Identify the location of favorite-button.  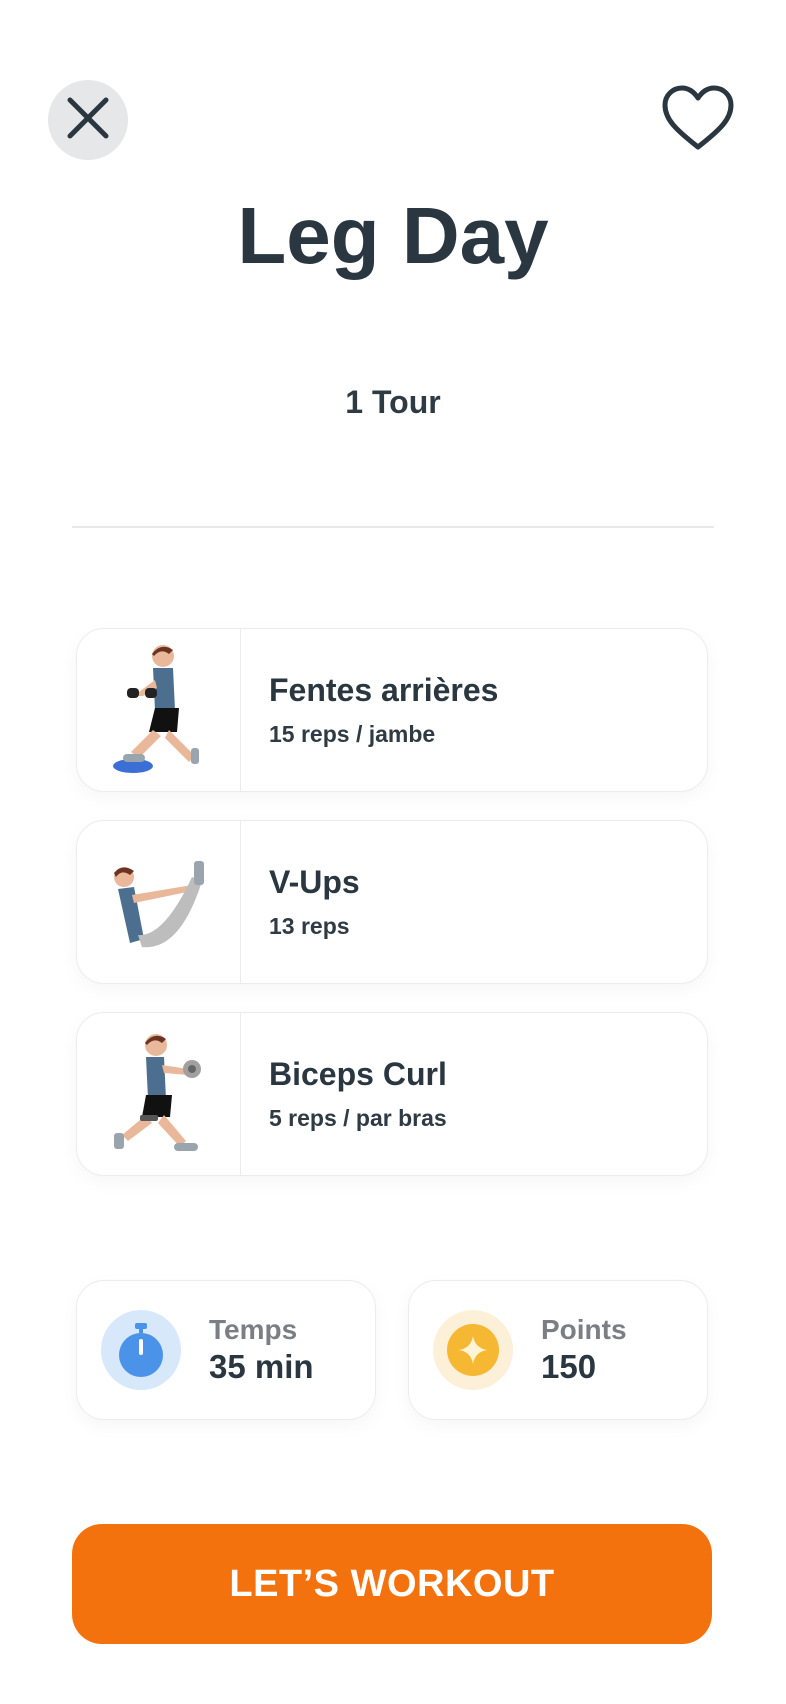
(698, 120).